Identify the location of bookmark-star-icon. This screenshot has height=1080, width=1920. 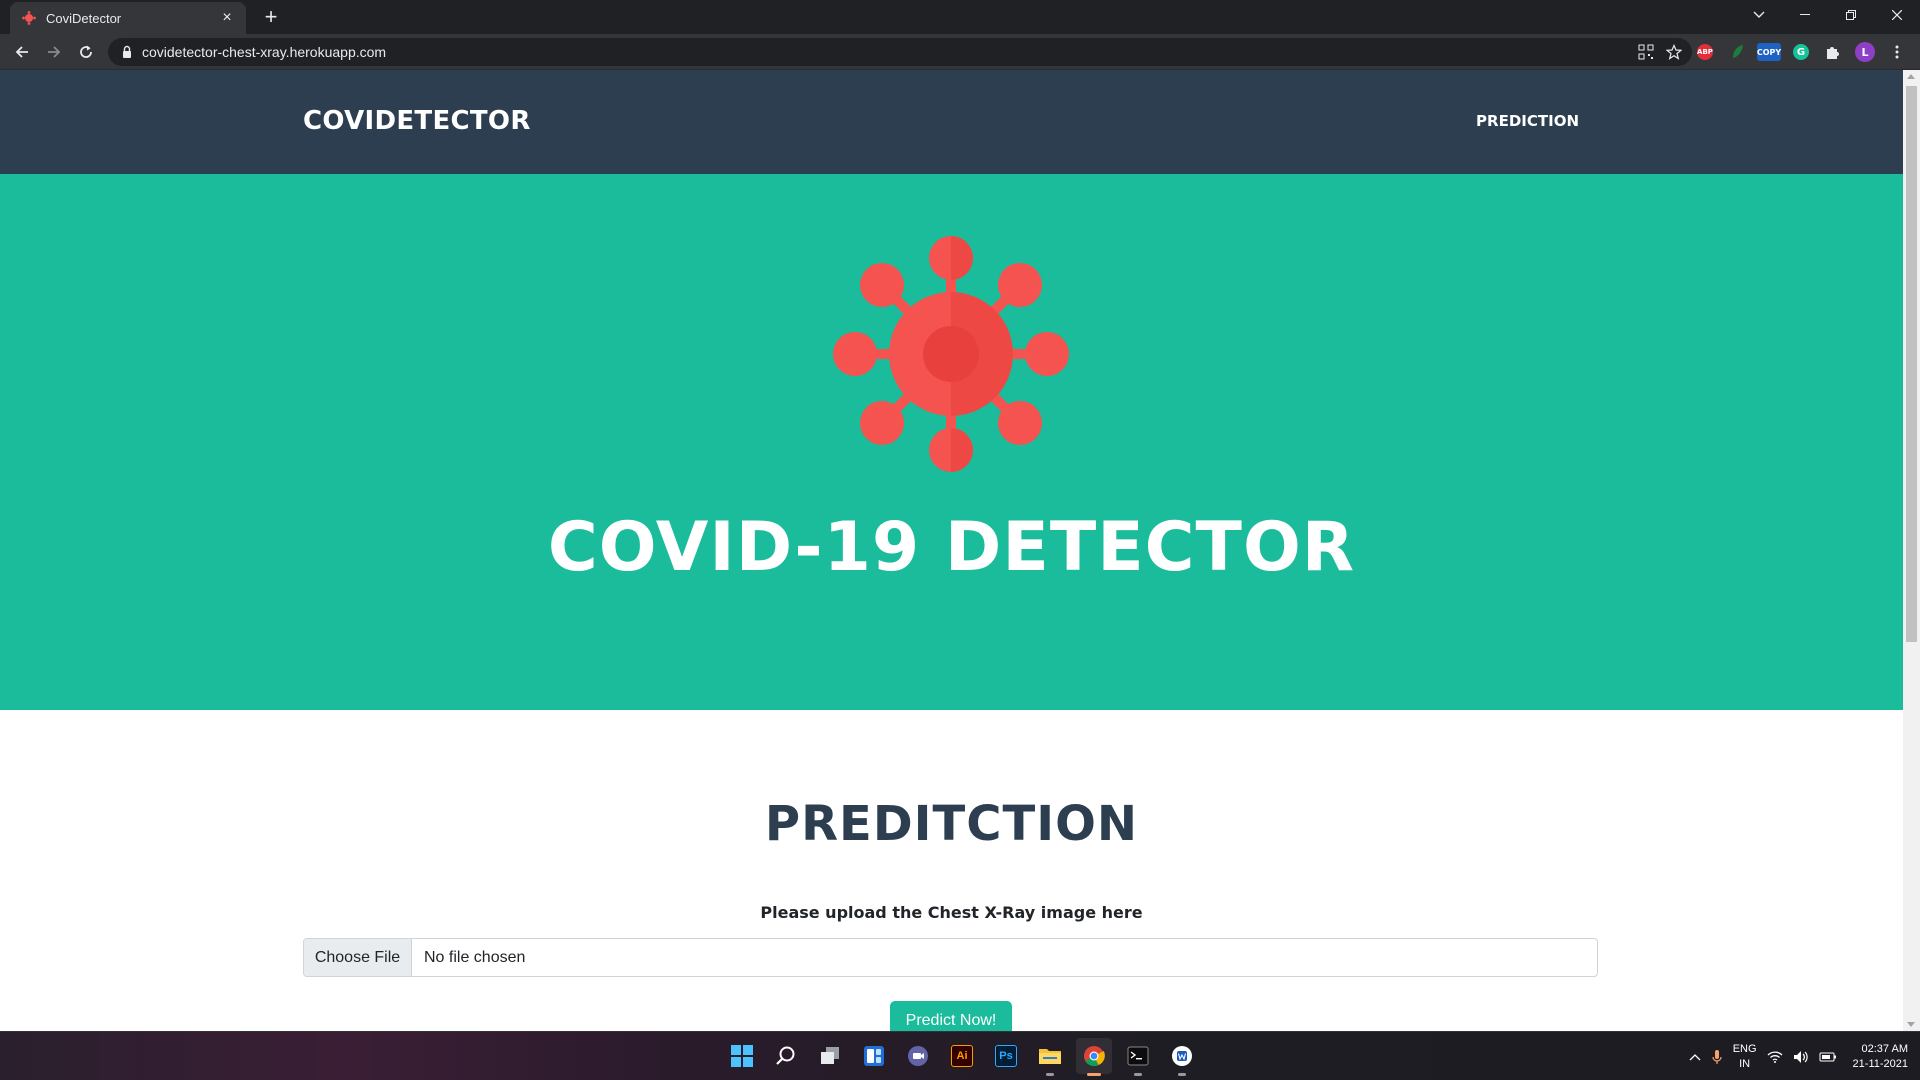
(1674, 52).